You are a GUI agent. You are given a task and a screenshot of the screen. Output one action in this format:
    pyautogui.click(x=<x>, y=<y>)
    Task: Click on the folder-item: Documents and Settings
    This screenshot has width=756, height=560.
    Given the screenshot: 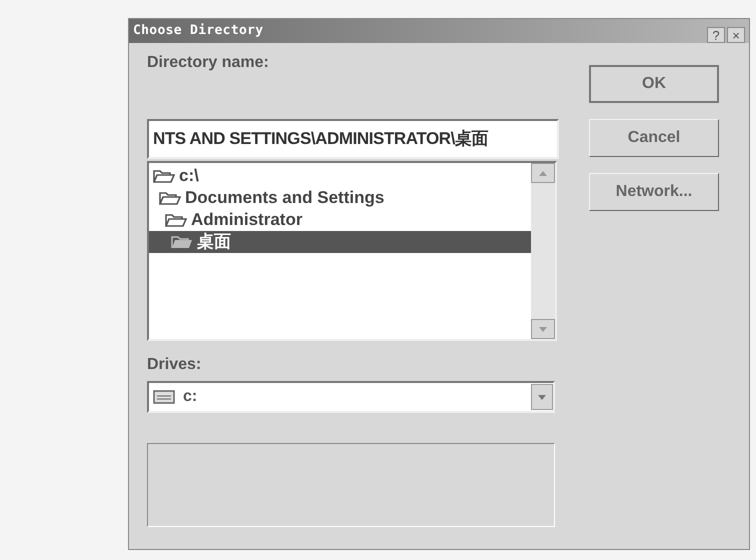 What is the action you would take?
    pyautogui.click(x=340, y=198)
    